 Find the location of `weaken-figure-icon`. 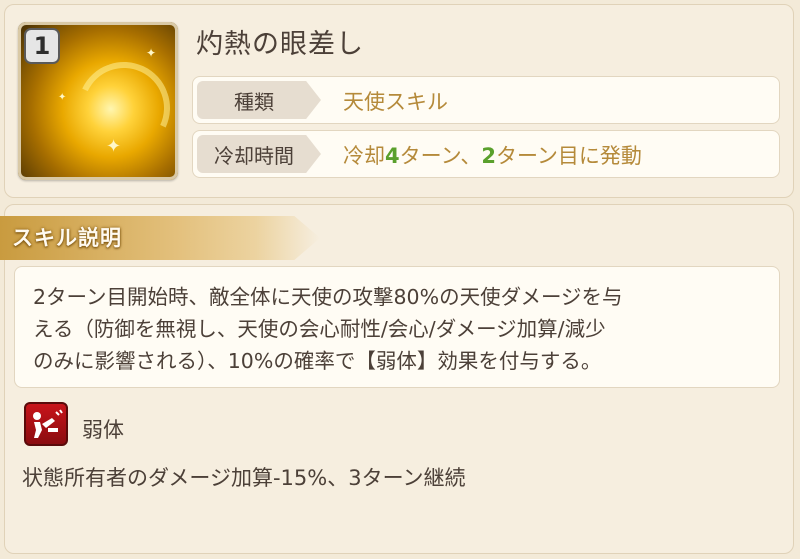

weaken-figure-icon is located at coordinates (48, 423).